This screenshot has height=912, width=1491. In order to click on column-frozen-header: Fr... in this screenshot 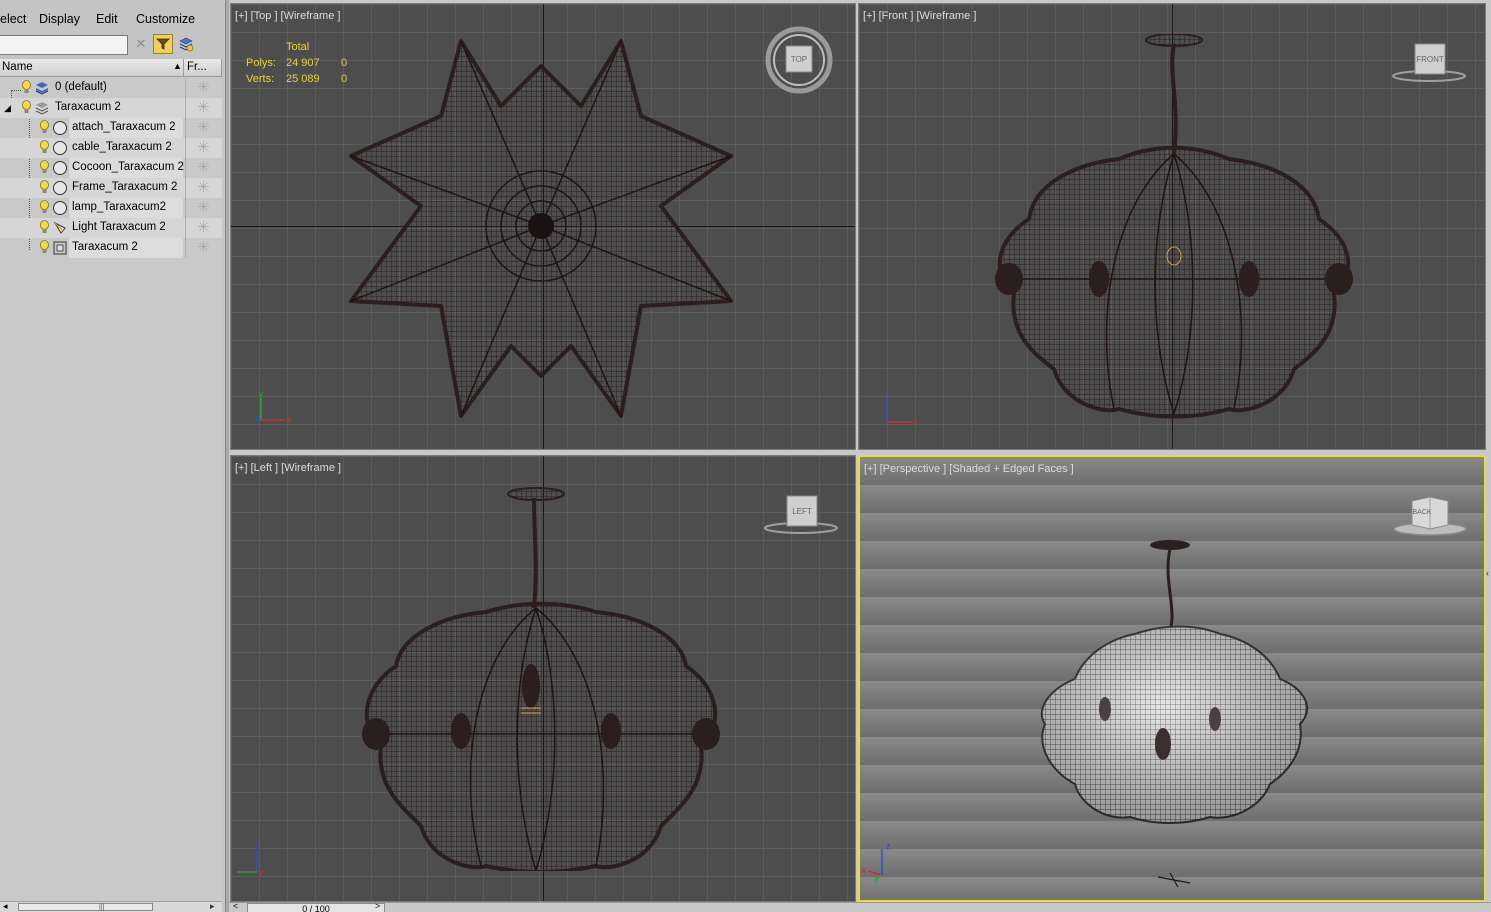, I will do `click(197, 67)`.